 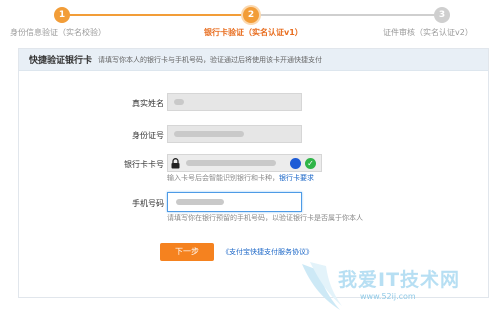 What do you see at coordinates (148, 103) in the screenshot?
I see `real-name-label: 真实姓名` at bounding box center [148, 103].